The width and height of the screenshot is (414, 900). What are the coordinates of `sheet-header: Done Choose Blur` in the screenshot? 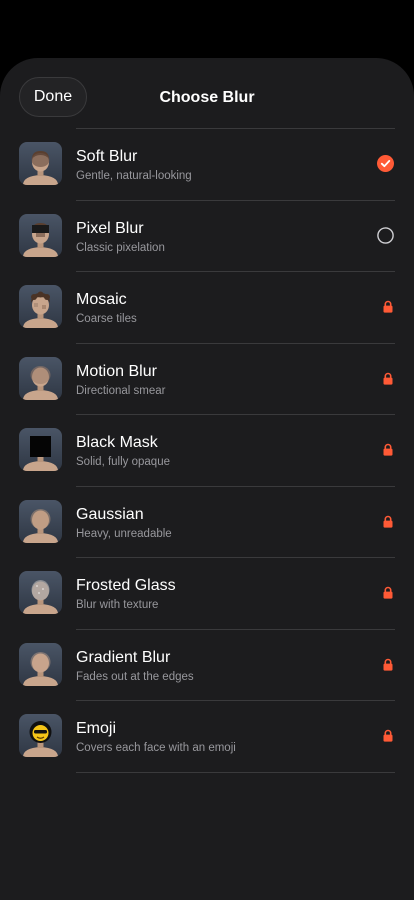 It's located at (207, 98).